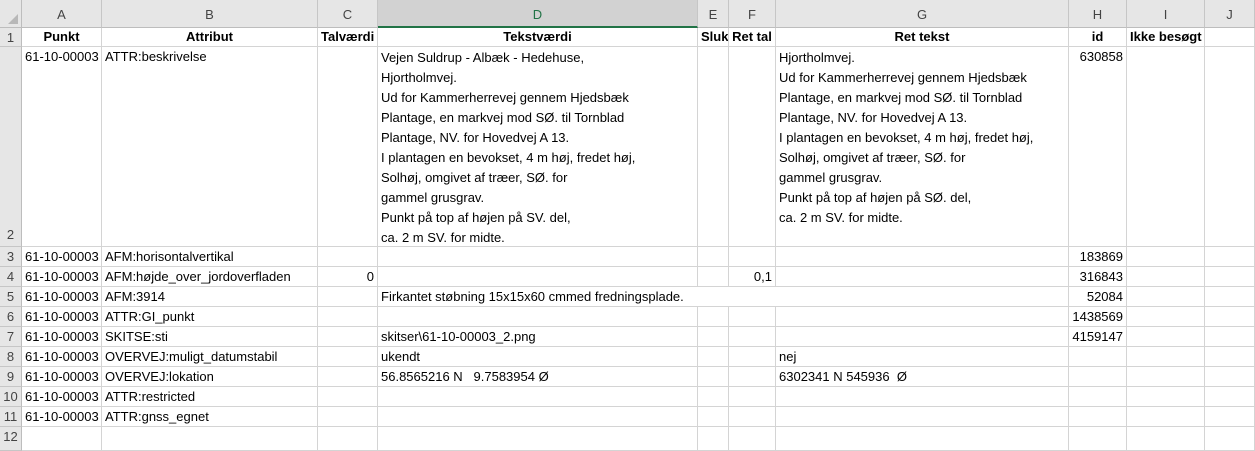 This screenshot has height=451, width=1255. Describe the element at coordinates (1098, 14) in the screenshot. I see `column-header-h: H` at that location.